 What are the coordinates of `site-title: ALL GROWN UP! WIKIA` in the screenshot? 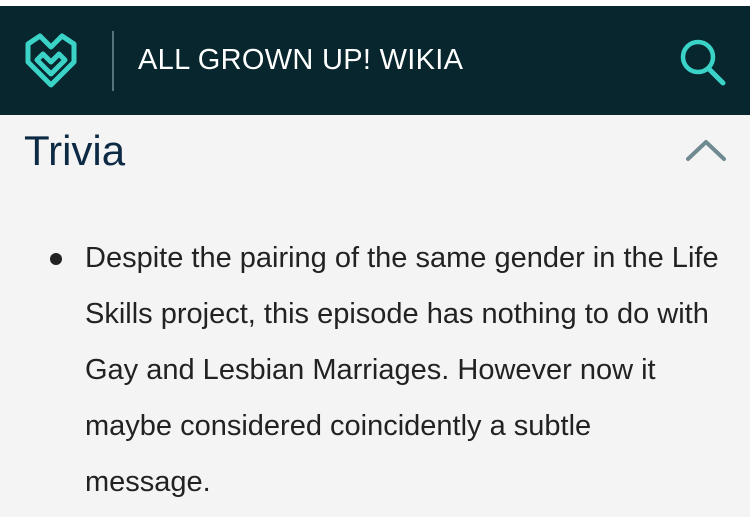 It's located at (300, 60).